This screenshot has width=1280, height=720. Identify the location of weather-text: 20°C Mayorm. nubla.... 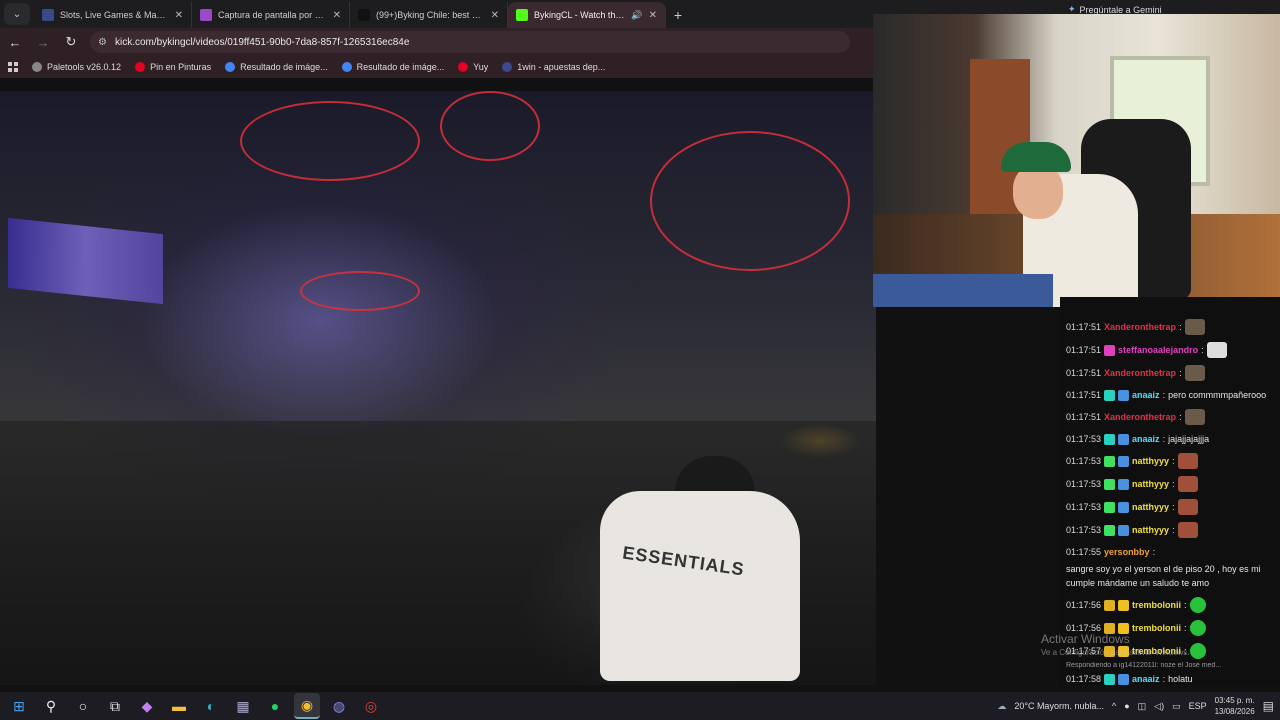
(1059, 706).